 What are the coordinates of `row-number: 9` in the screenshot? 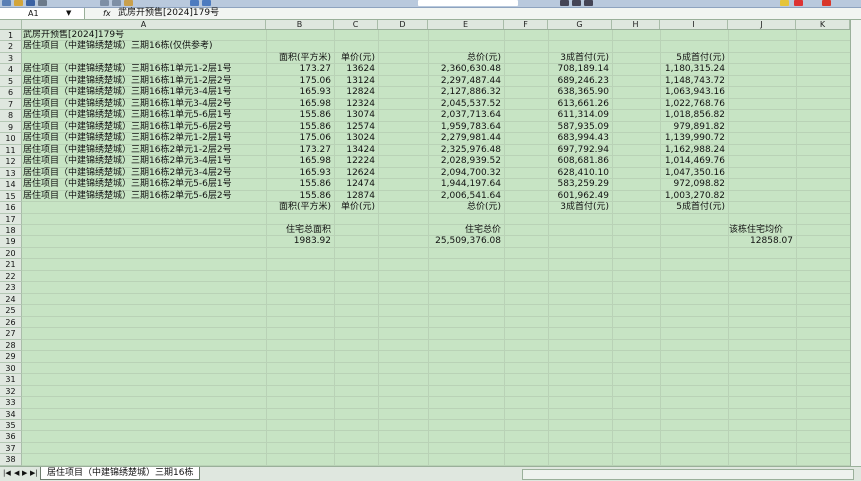 It's located at (11, 127).